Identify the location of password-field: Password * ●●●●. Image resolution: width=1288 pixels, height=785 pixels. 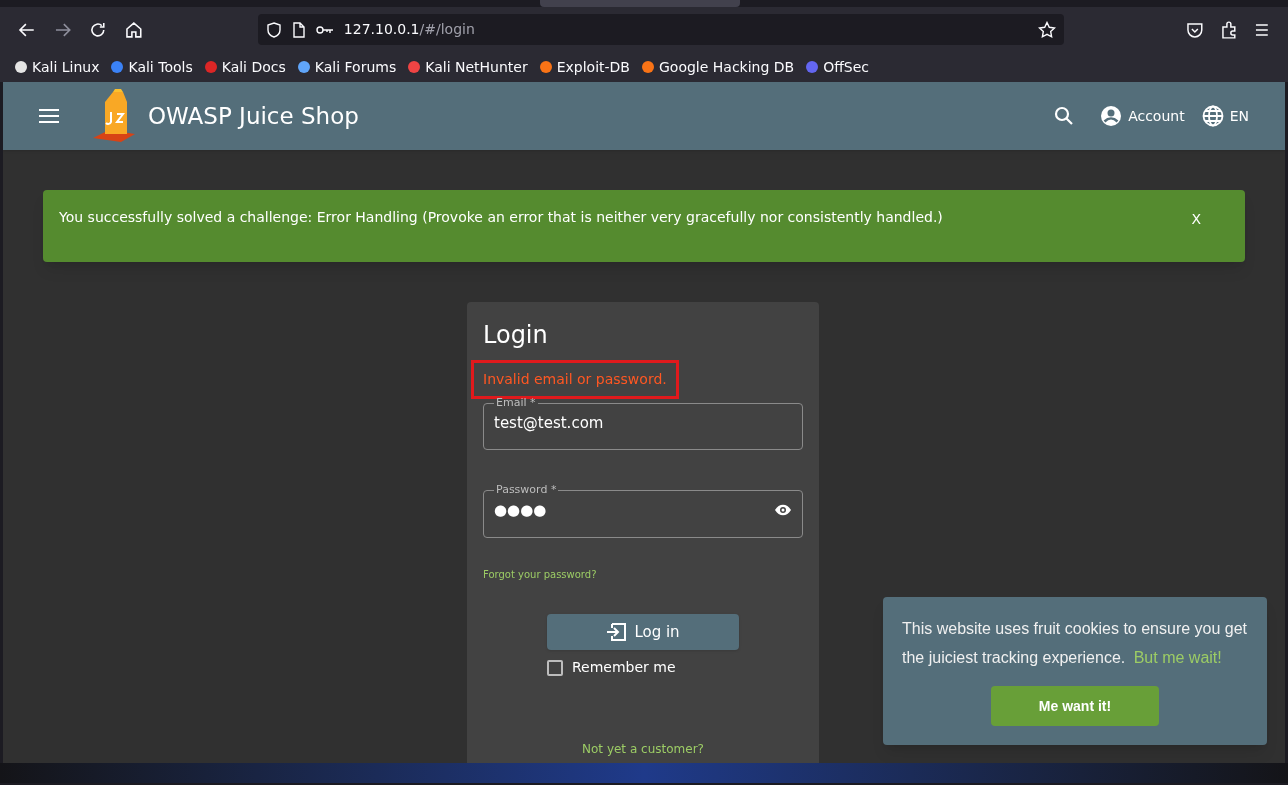
(643, 510).